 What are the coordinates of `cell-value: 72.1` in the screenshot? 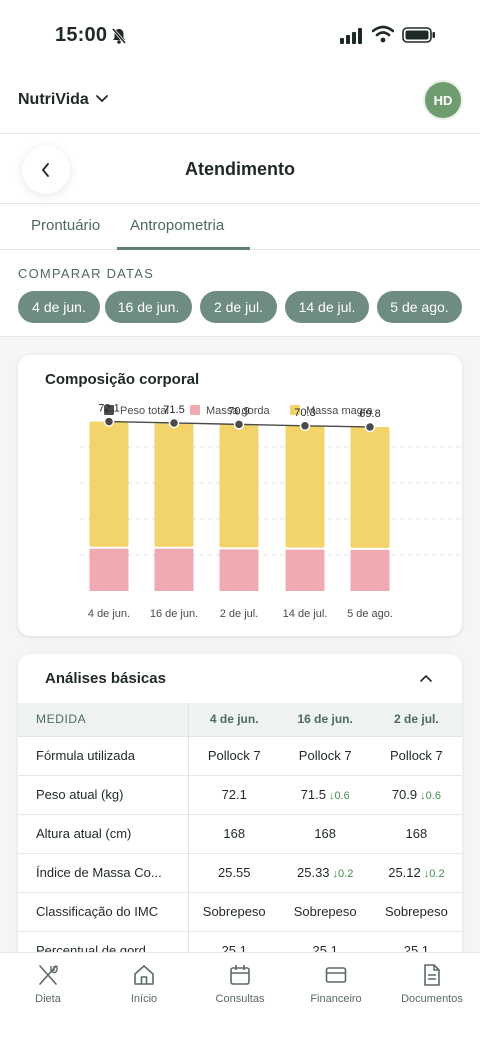 It's located at (234, 794).